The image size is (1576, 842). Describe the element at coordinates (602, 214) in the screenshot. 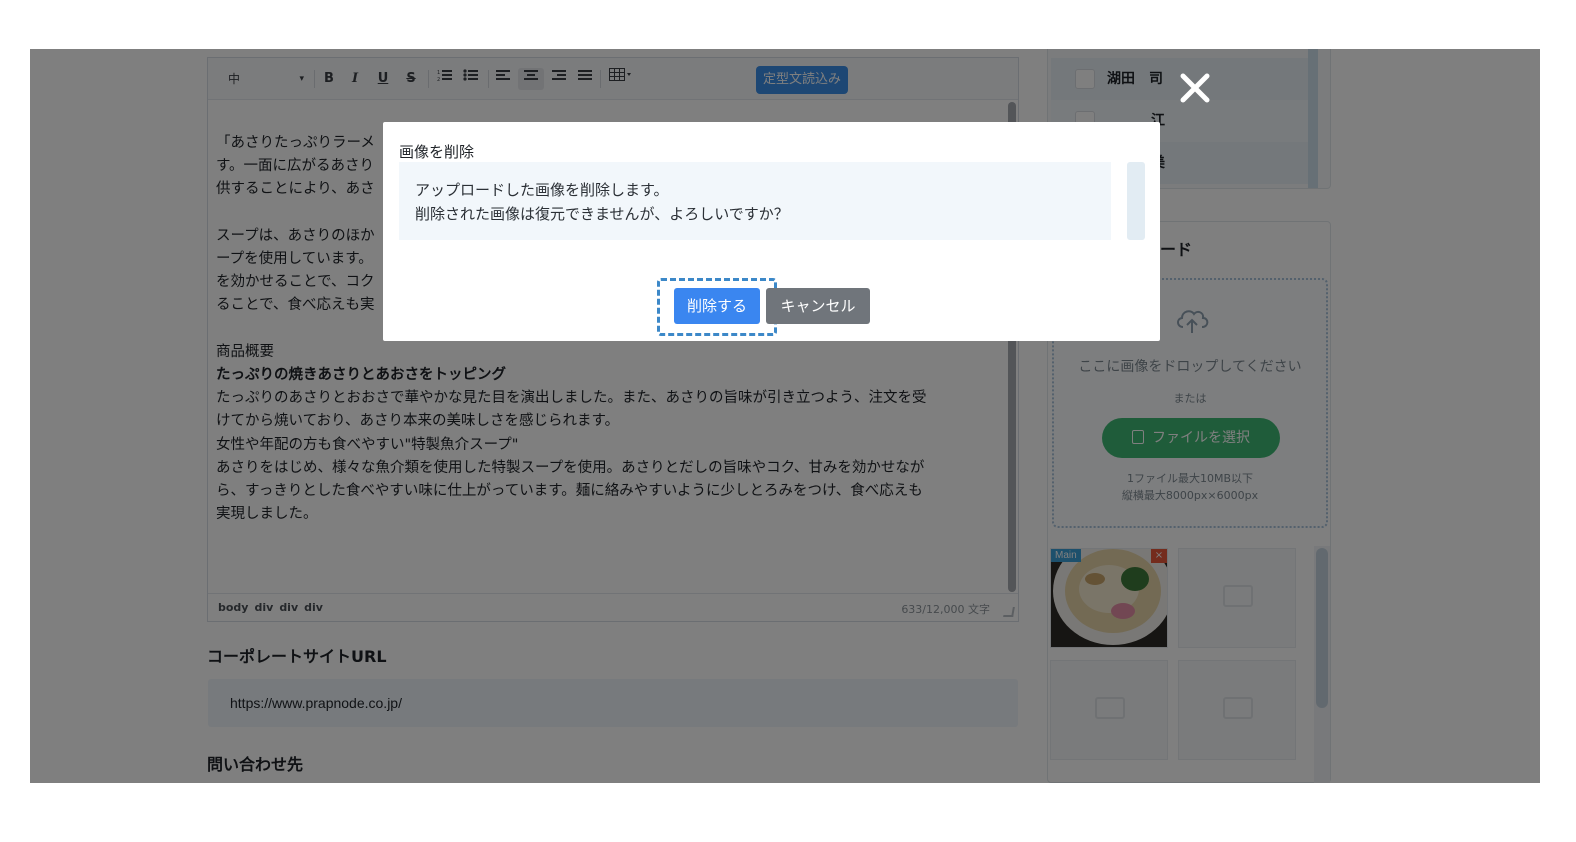

I see `dialog-message-line: 削除された画像は復元できませんが、よろしいですか？` at that location.